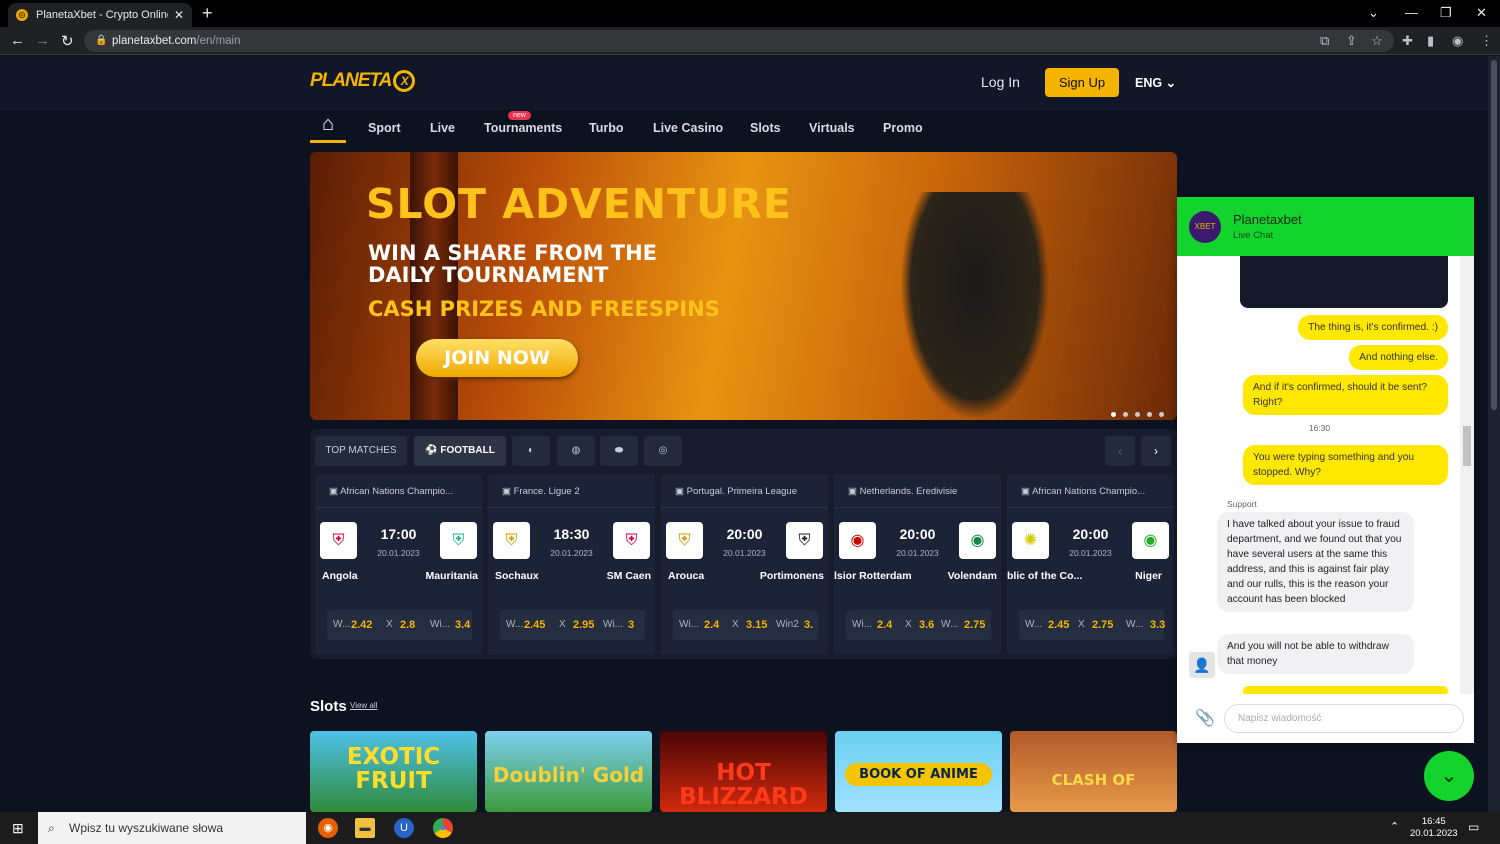 This screenshot has height=844, width=1500. Describe the element at coordinates (974, 625) in the screenshot. I see `odd-win2: 2.75` at that location.